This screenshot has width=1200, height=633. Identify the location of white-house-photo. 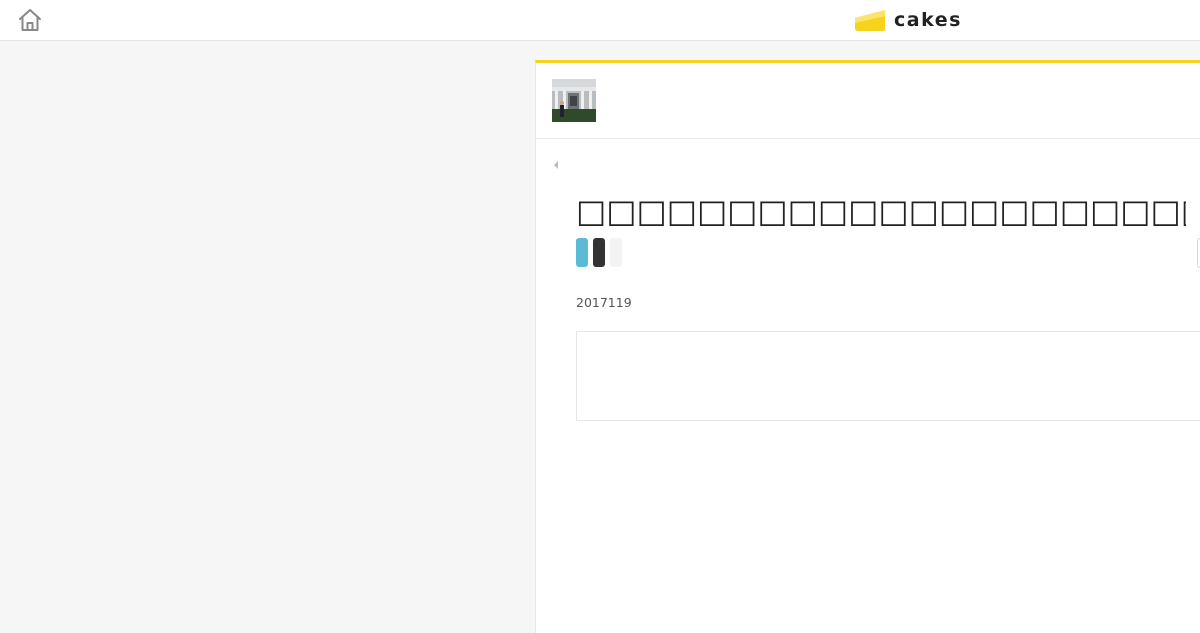
(574, 100).